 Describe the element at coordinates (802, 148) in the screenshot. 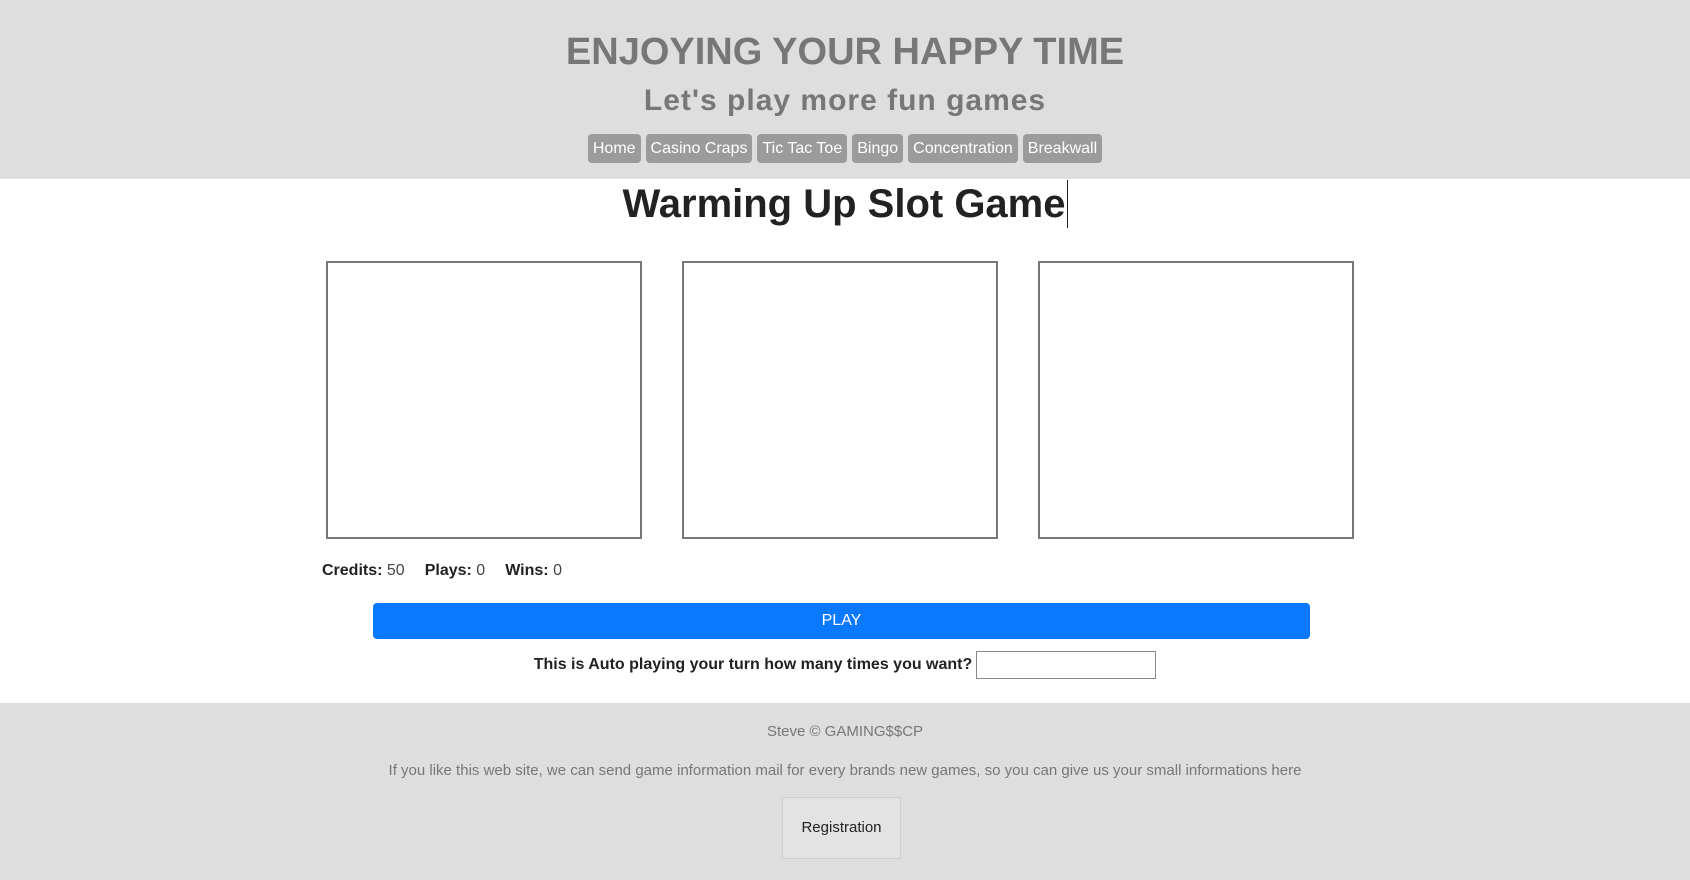

I see `nav-tic-tac-toe: Tic Tac Toe` at that location.